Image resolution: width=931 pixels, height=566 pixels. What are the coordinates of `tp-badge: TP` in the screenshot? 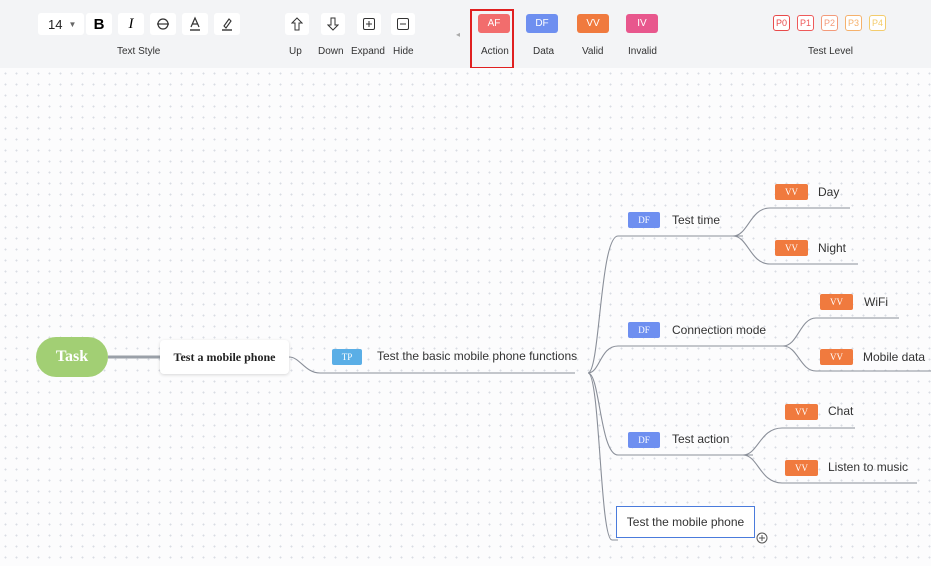 It's located at (347, 357).